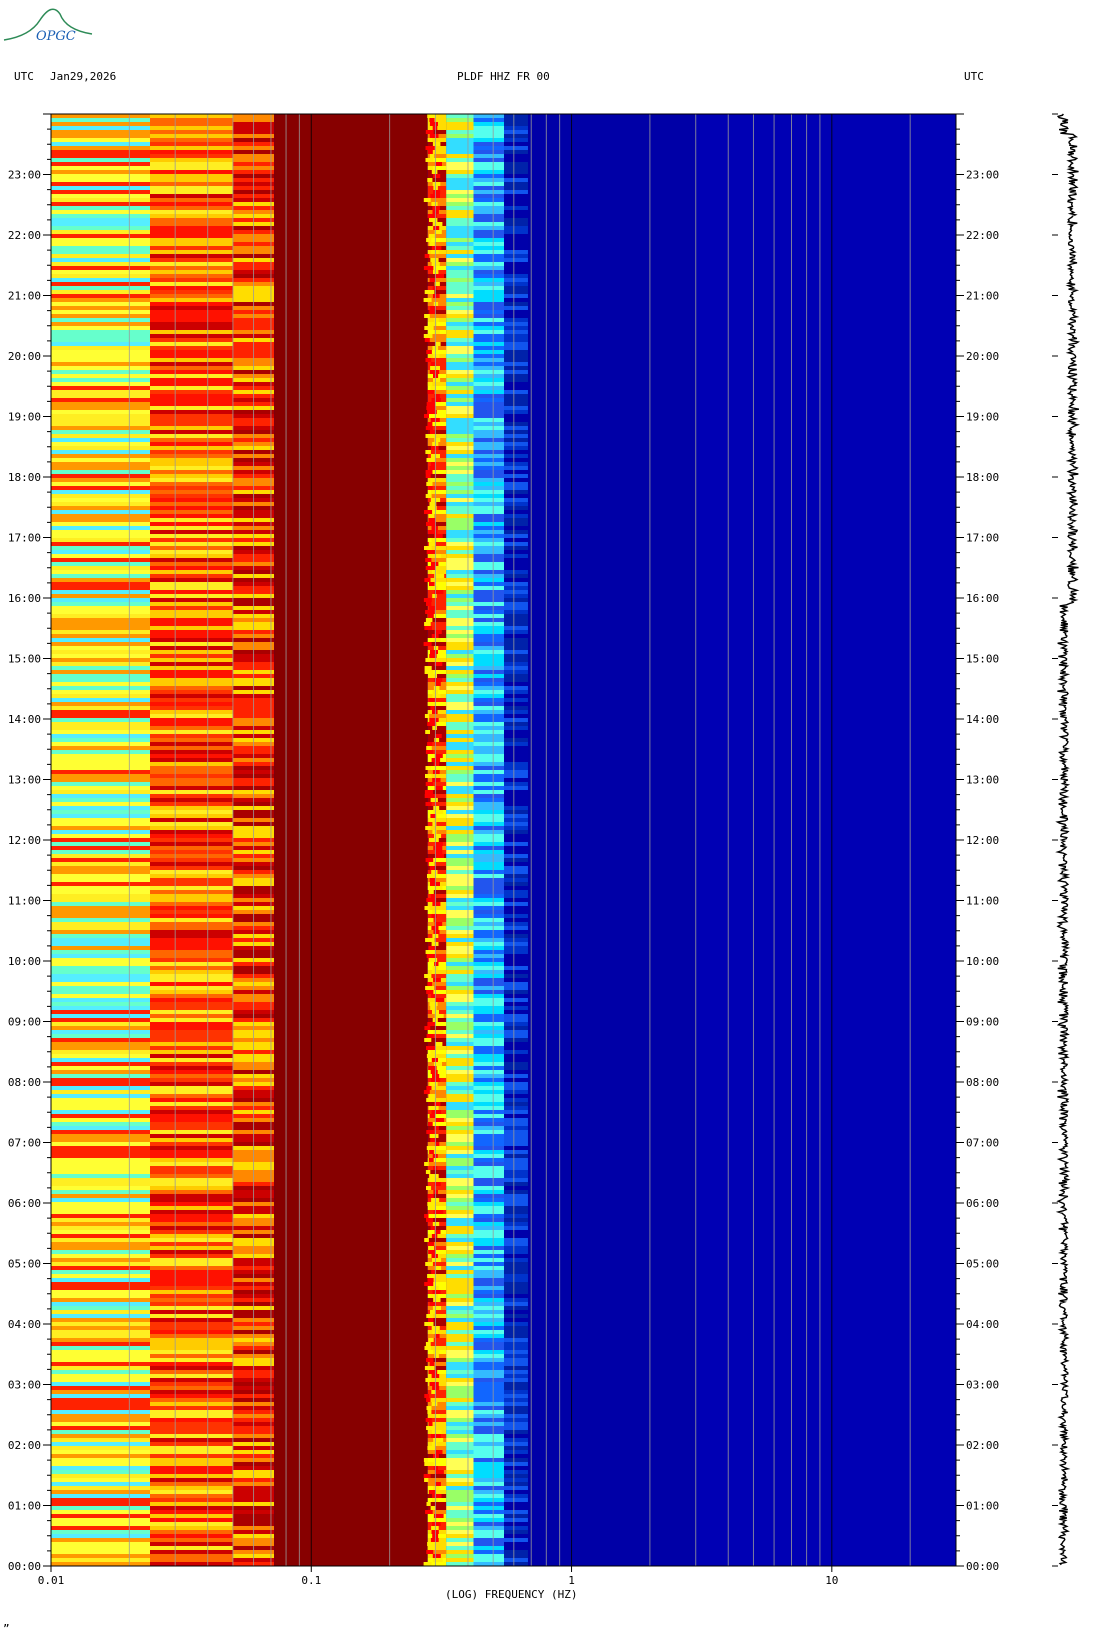 This screenshot has width=1102, height=1634. What do you see at coordinates (24, 901) in the screenshot?
I see `y-tick-label-left: 11:00` at bounding box center [24, 901].